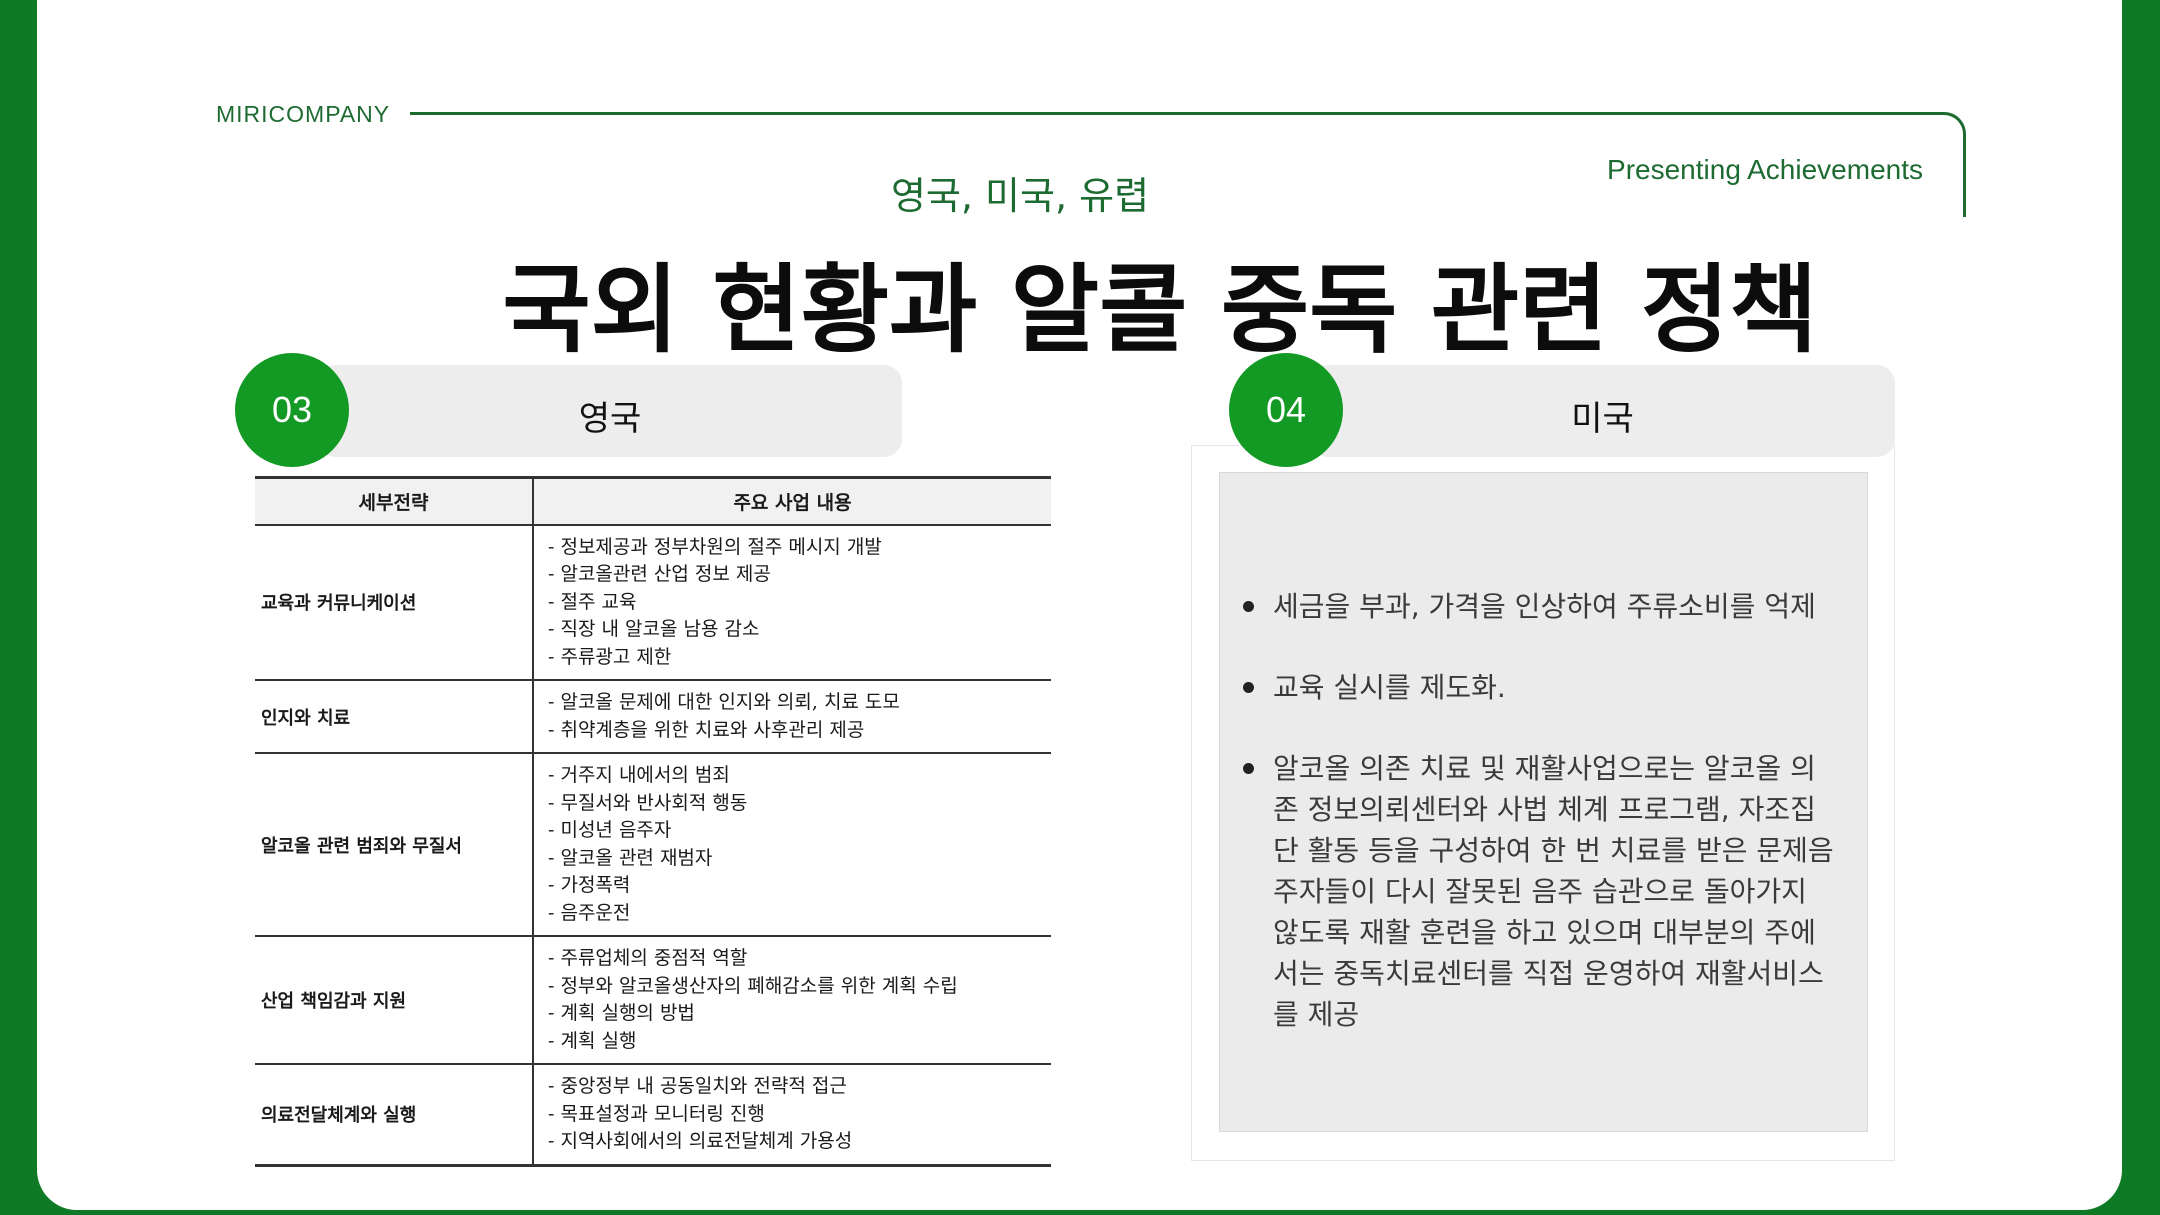 This screenshot has height=1215, width=2160. What do you see at coordinates (1286, 410) in the screenshot?
I see `us-section-number-badge: 04` at bounding box center [1286, 410].